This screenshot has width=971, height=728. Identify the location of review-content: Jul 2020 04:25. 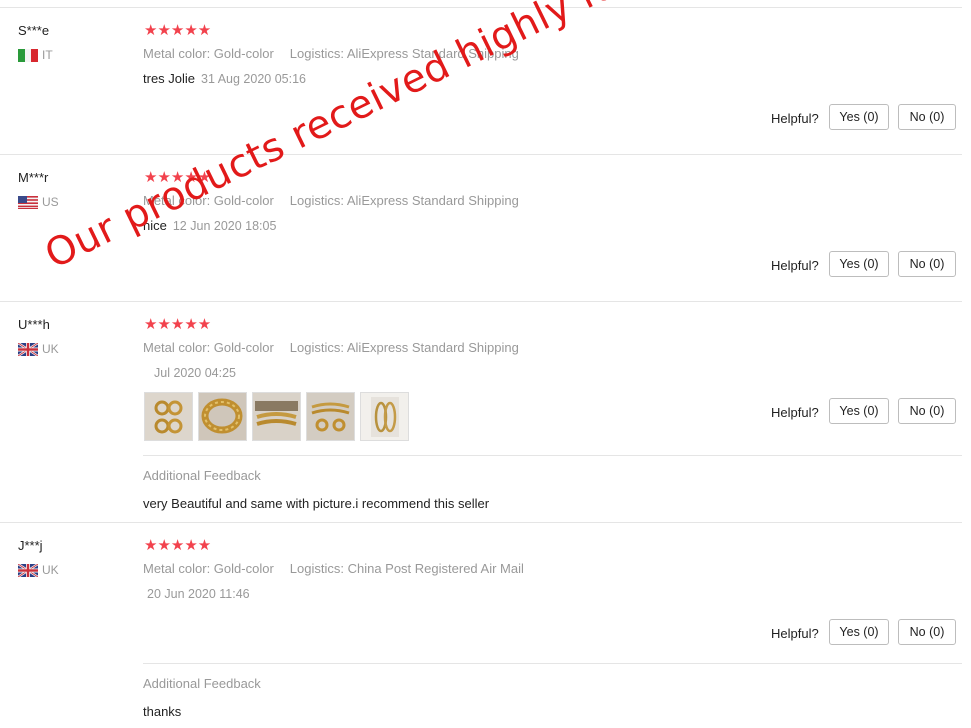
(195, 372).